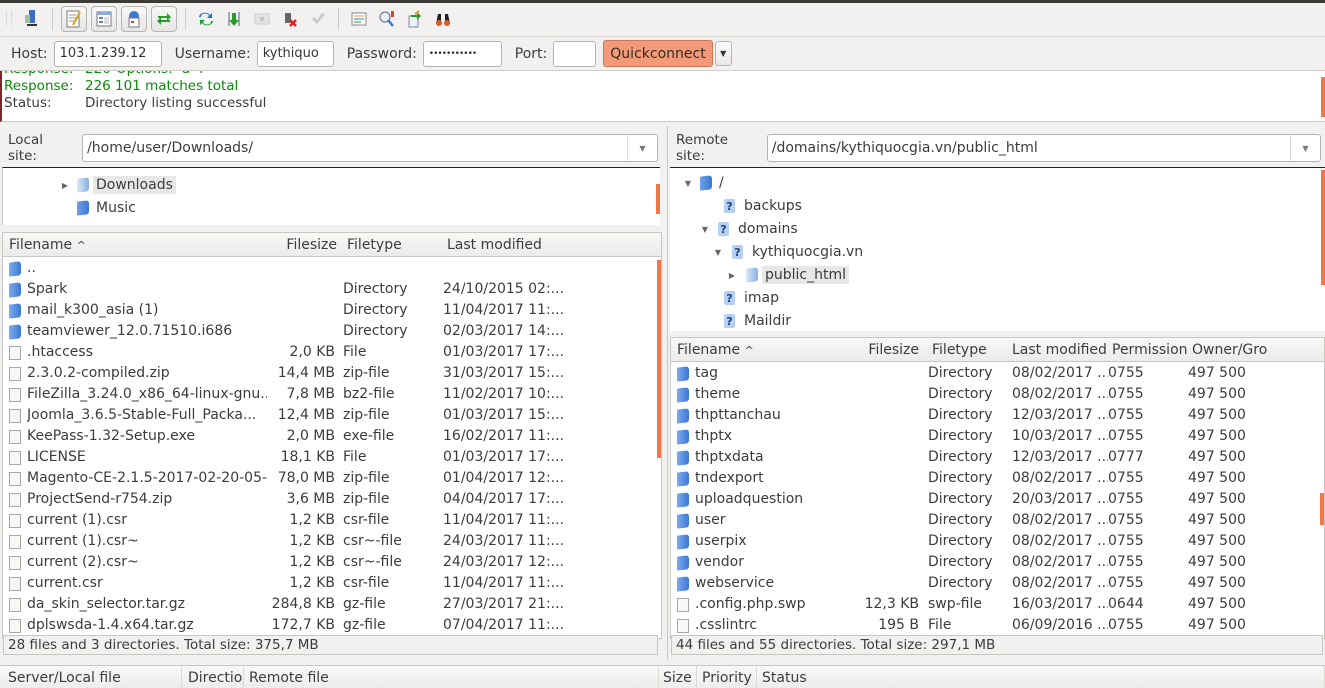  I want to click on compare-directories-button, so click(387, 19).